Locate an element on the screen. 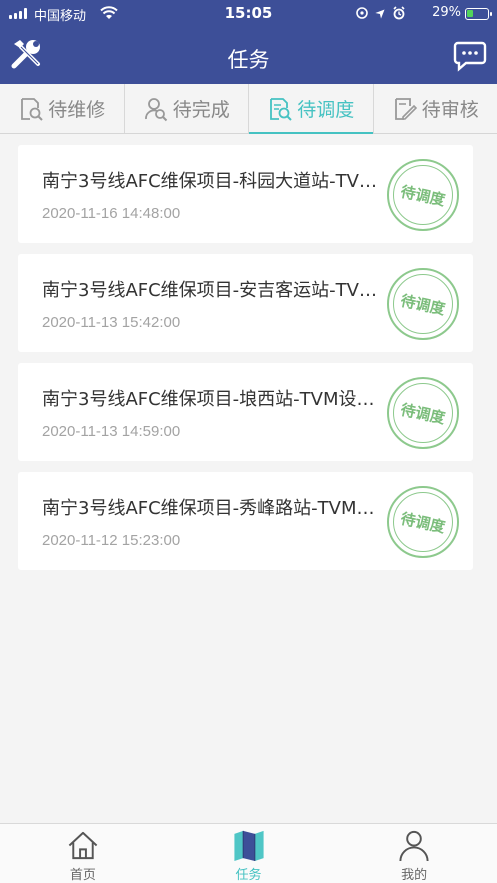 This screenshot has height=883, width=497. status-bar: 中国移动 15:05 29% is located at coordinates (248, 13).